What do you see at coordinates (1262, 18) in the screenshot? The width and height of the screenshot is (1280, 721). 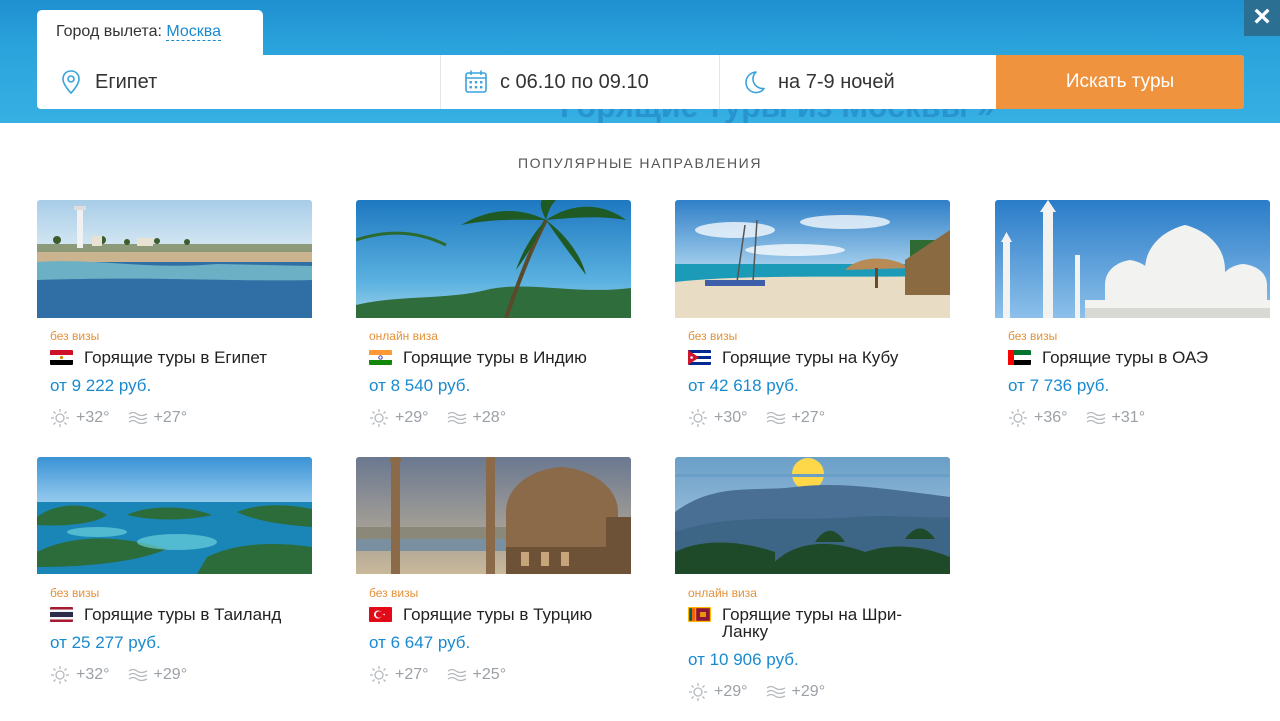 I see `close-button: ×` at bounding box center [1262, 18].